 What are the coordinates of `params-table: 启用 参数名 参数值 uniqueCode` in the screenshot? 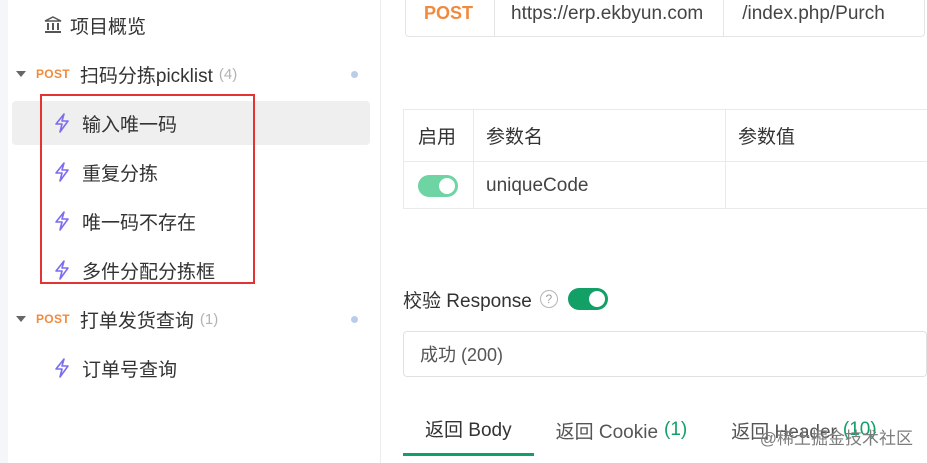 It's located at (665, 159).